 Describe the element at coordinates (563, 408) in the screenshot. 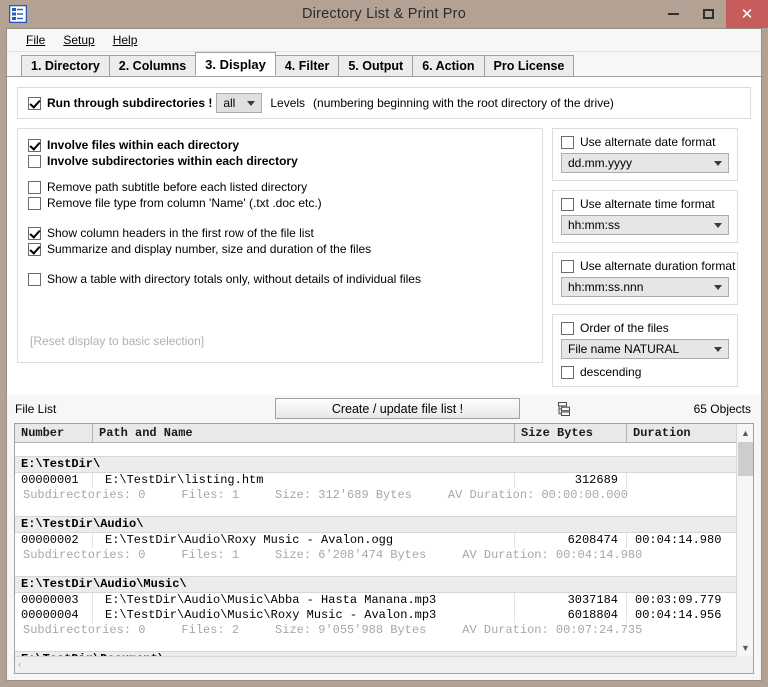

I see `tree-view-icon` at that location.